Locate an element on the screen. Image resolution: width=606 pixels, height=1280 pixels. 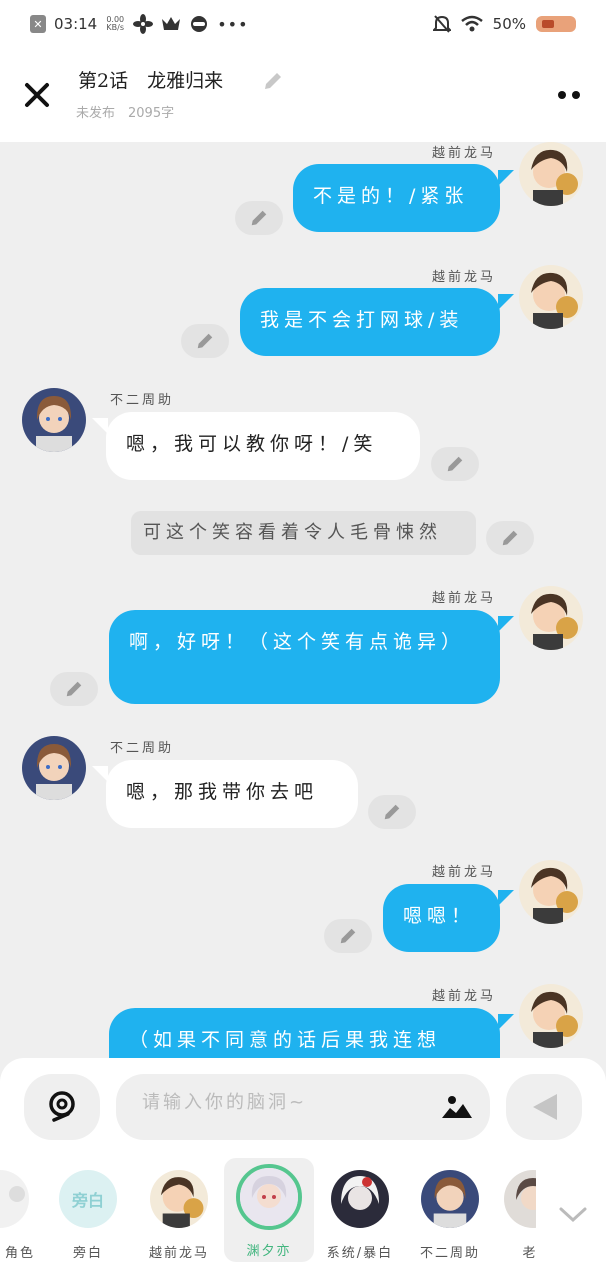
crown-icon is located at coordinates (171, 23).